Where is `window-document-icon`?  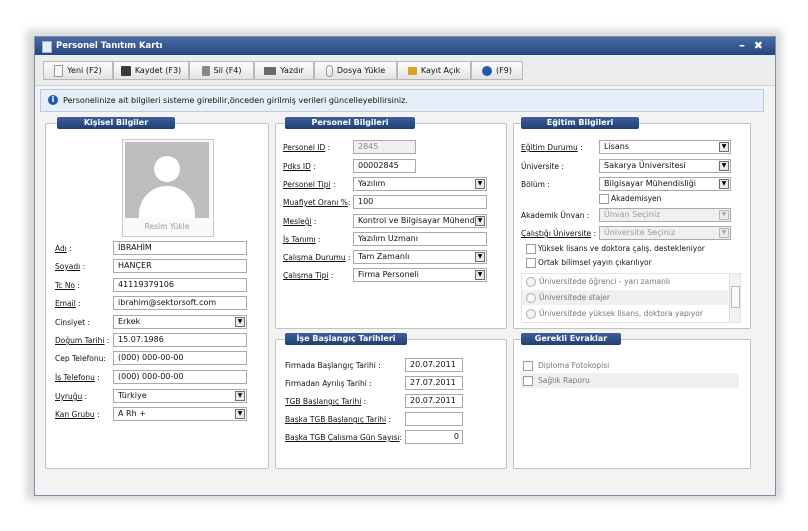 window-document-icon is located at coordinates (47, 47).